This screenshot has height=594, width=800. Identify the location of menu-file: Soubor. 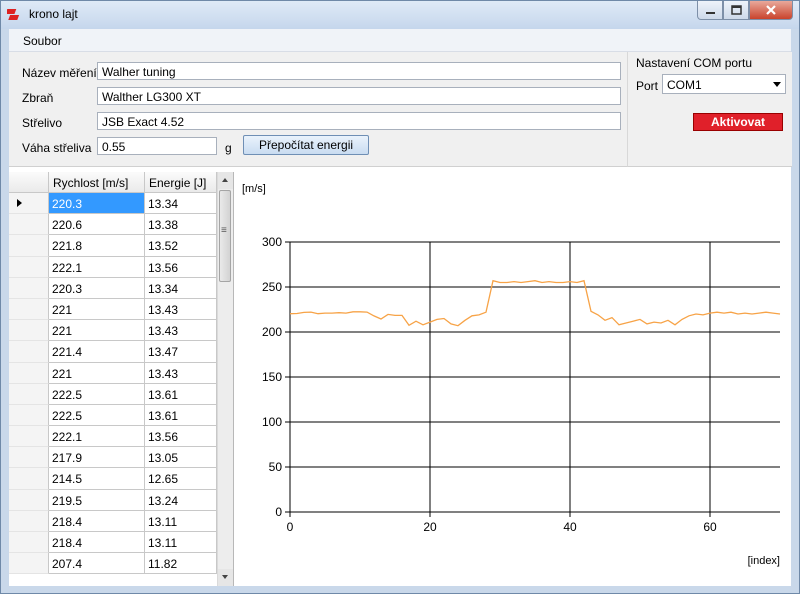
(42, 41).